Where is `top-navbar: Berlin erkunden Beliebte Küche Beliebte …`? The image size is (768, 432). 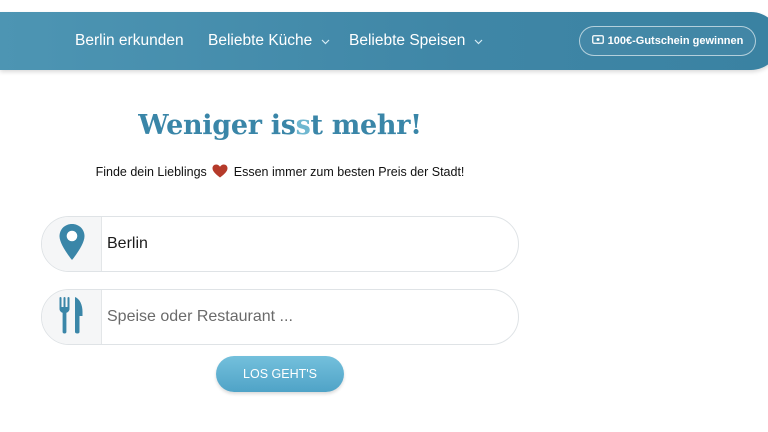 top-navbar: Berlin erkunden Beliebte Küche Beliebte … is located at coordinates (384, 41).